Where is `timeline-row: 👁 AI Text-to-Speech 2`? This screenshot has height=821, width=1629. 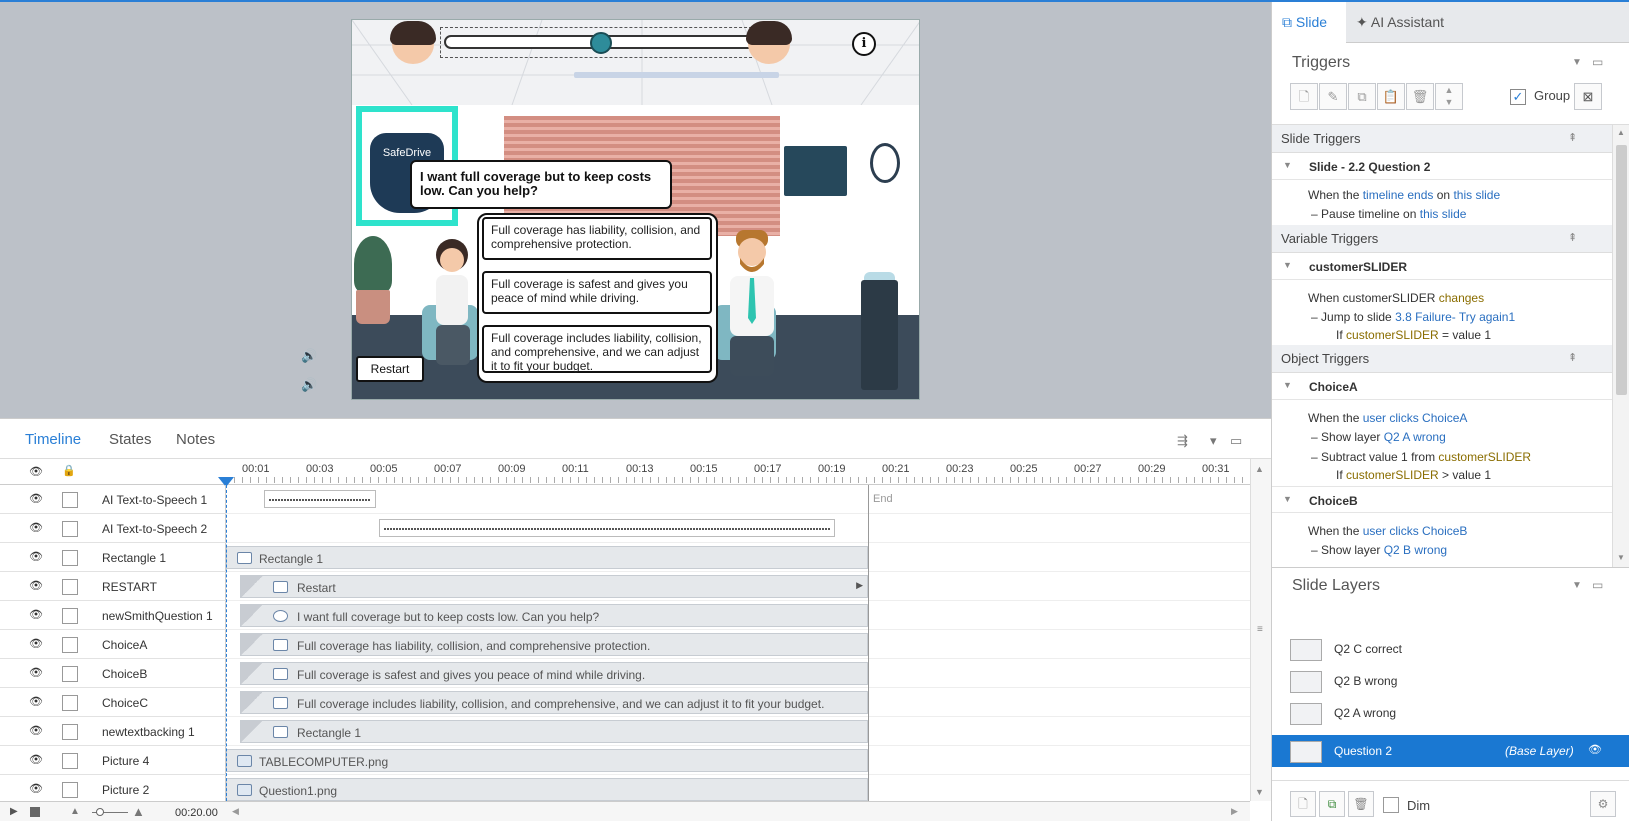 timeline-row: 👁 AI Text-to-Speech 2 is located at coordinates (113, 528).